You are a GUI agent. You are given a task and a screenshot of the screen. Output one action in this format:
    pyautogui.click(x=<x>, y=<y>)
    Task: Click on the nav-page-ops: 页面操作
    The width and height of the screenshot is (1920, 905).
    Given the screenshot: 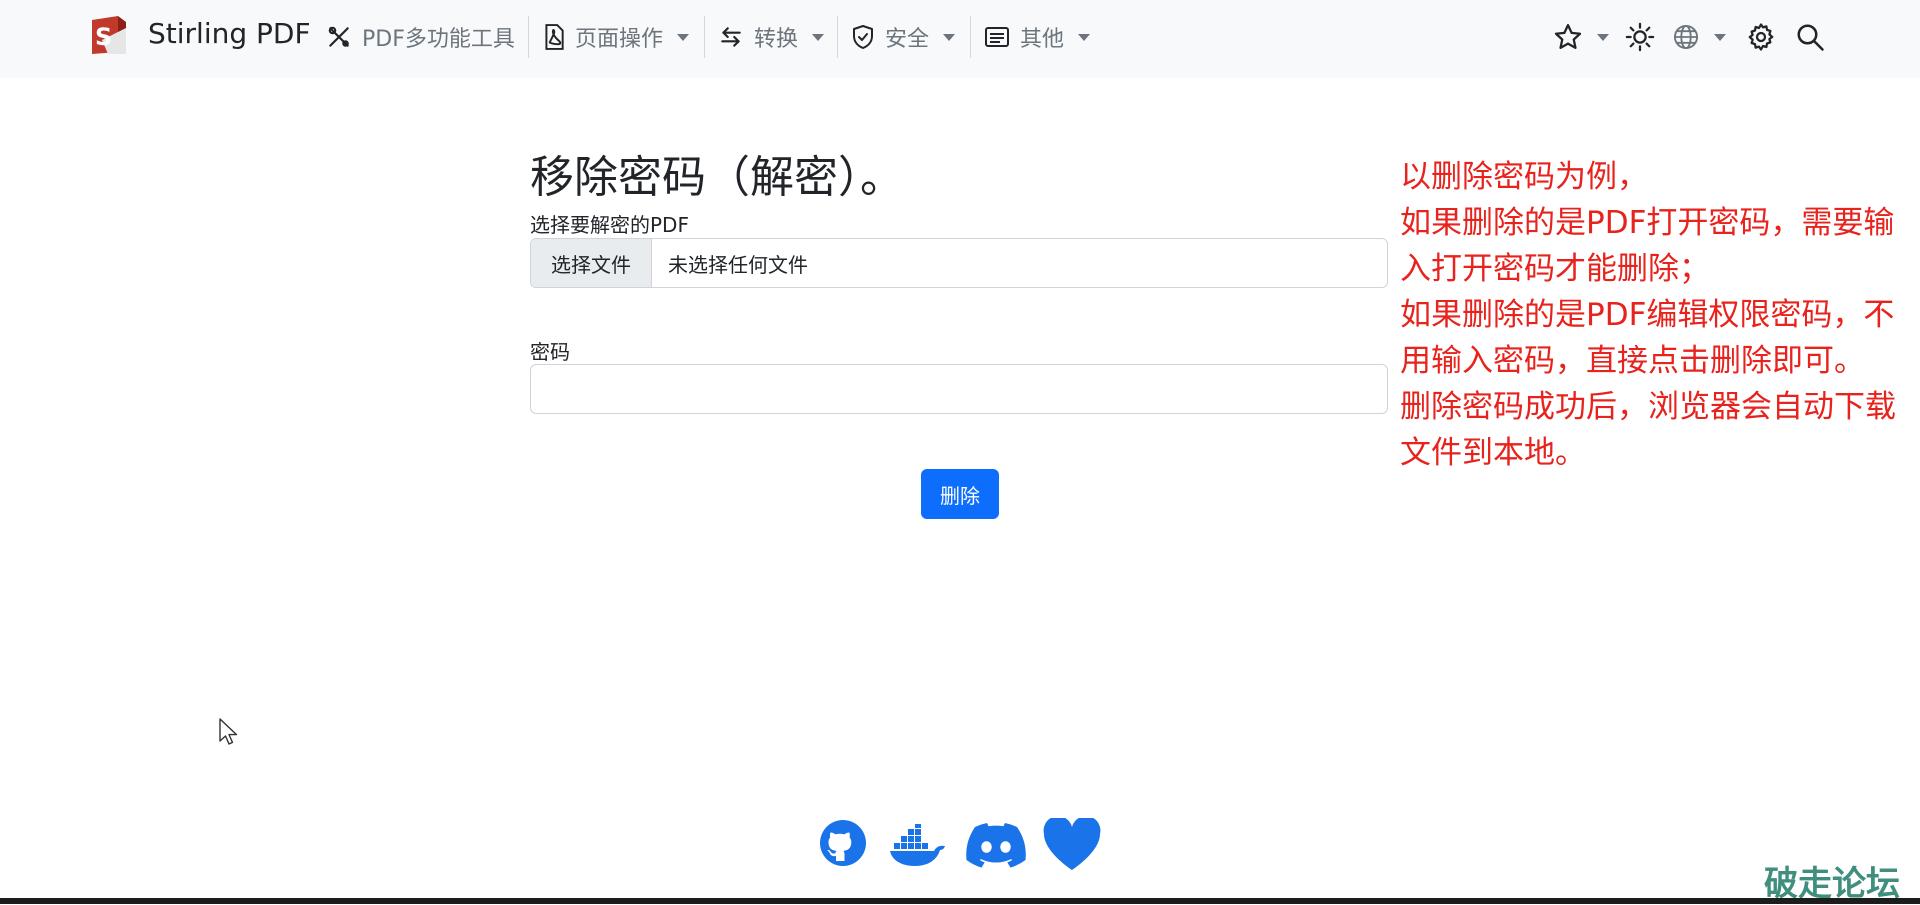 What is the action you would take?
    pyautogui.click(x=616, y=37)
    